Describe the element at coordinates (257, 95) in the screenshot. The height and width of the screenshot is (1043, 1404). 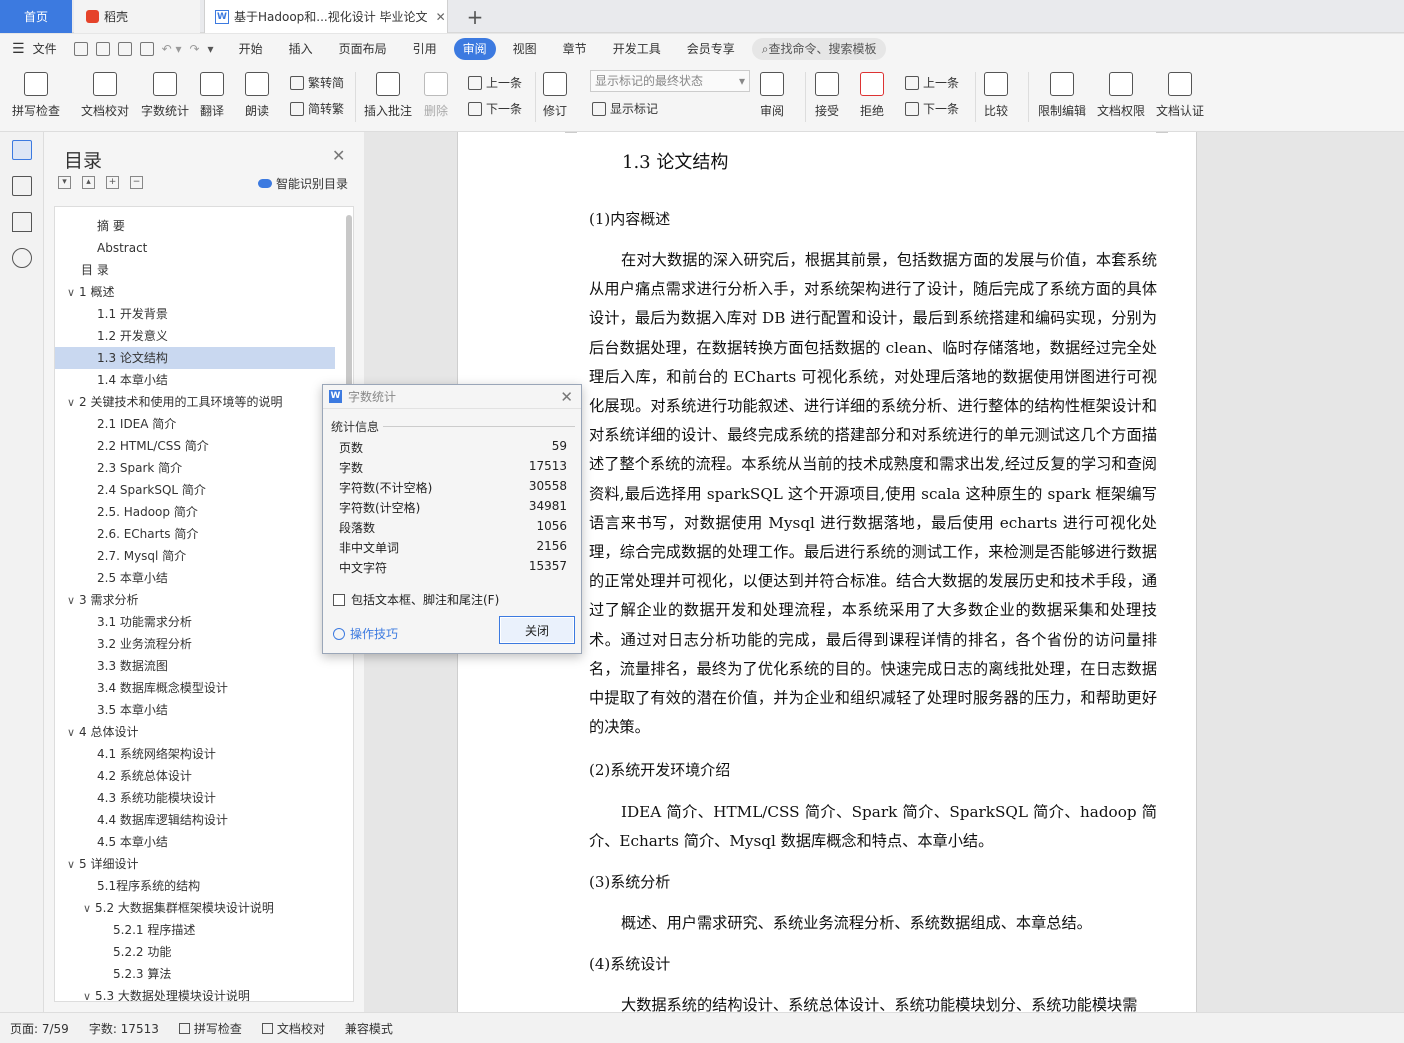
I see `read-aloud-button: 朗读` at that location.